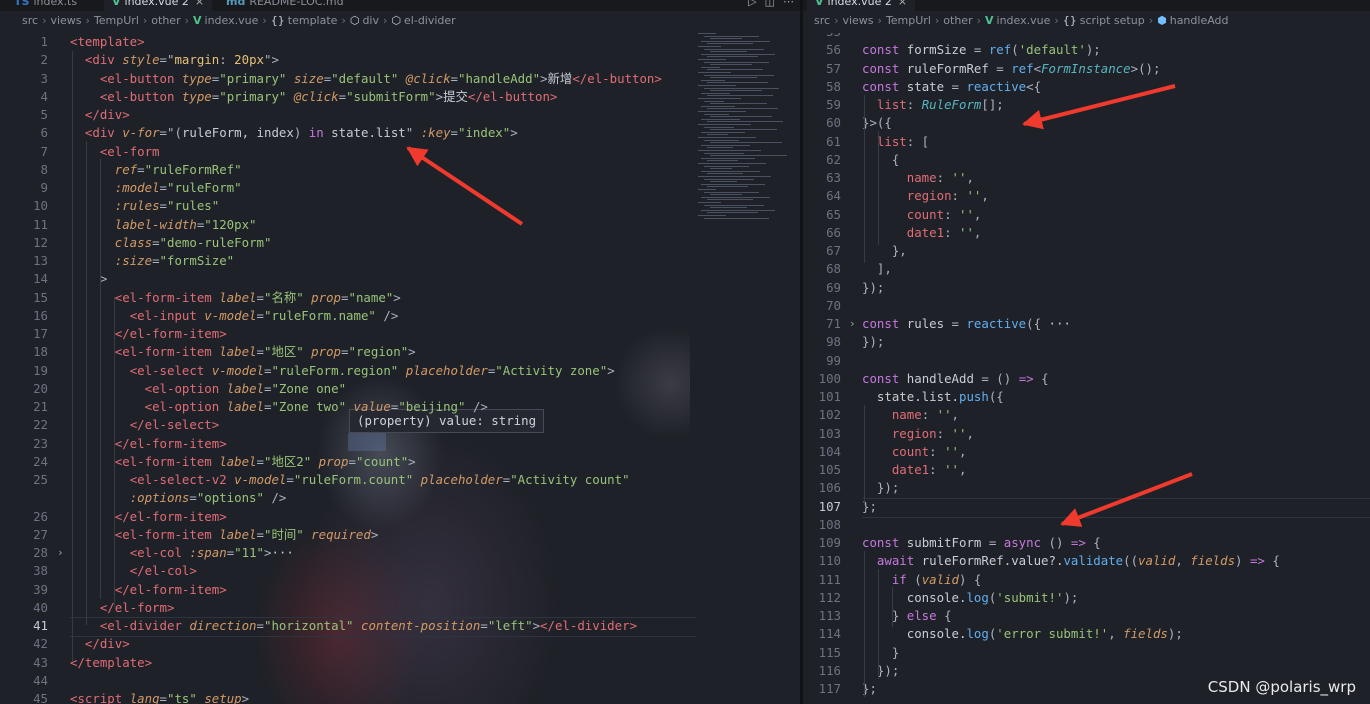 This screenshot has height=704, width=1370. Describe the element at coordinates (1086, 434) in the screenshot. I see `code-line: 103 region: '',` at that location.